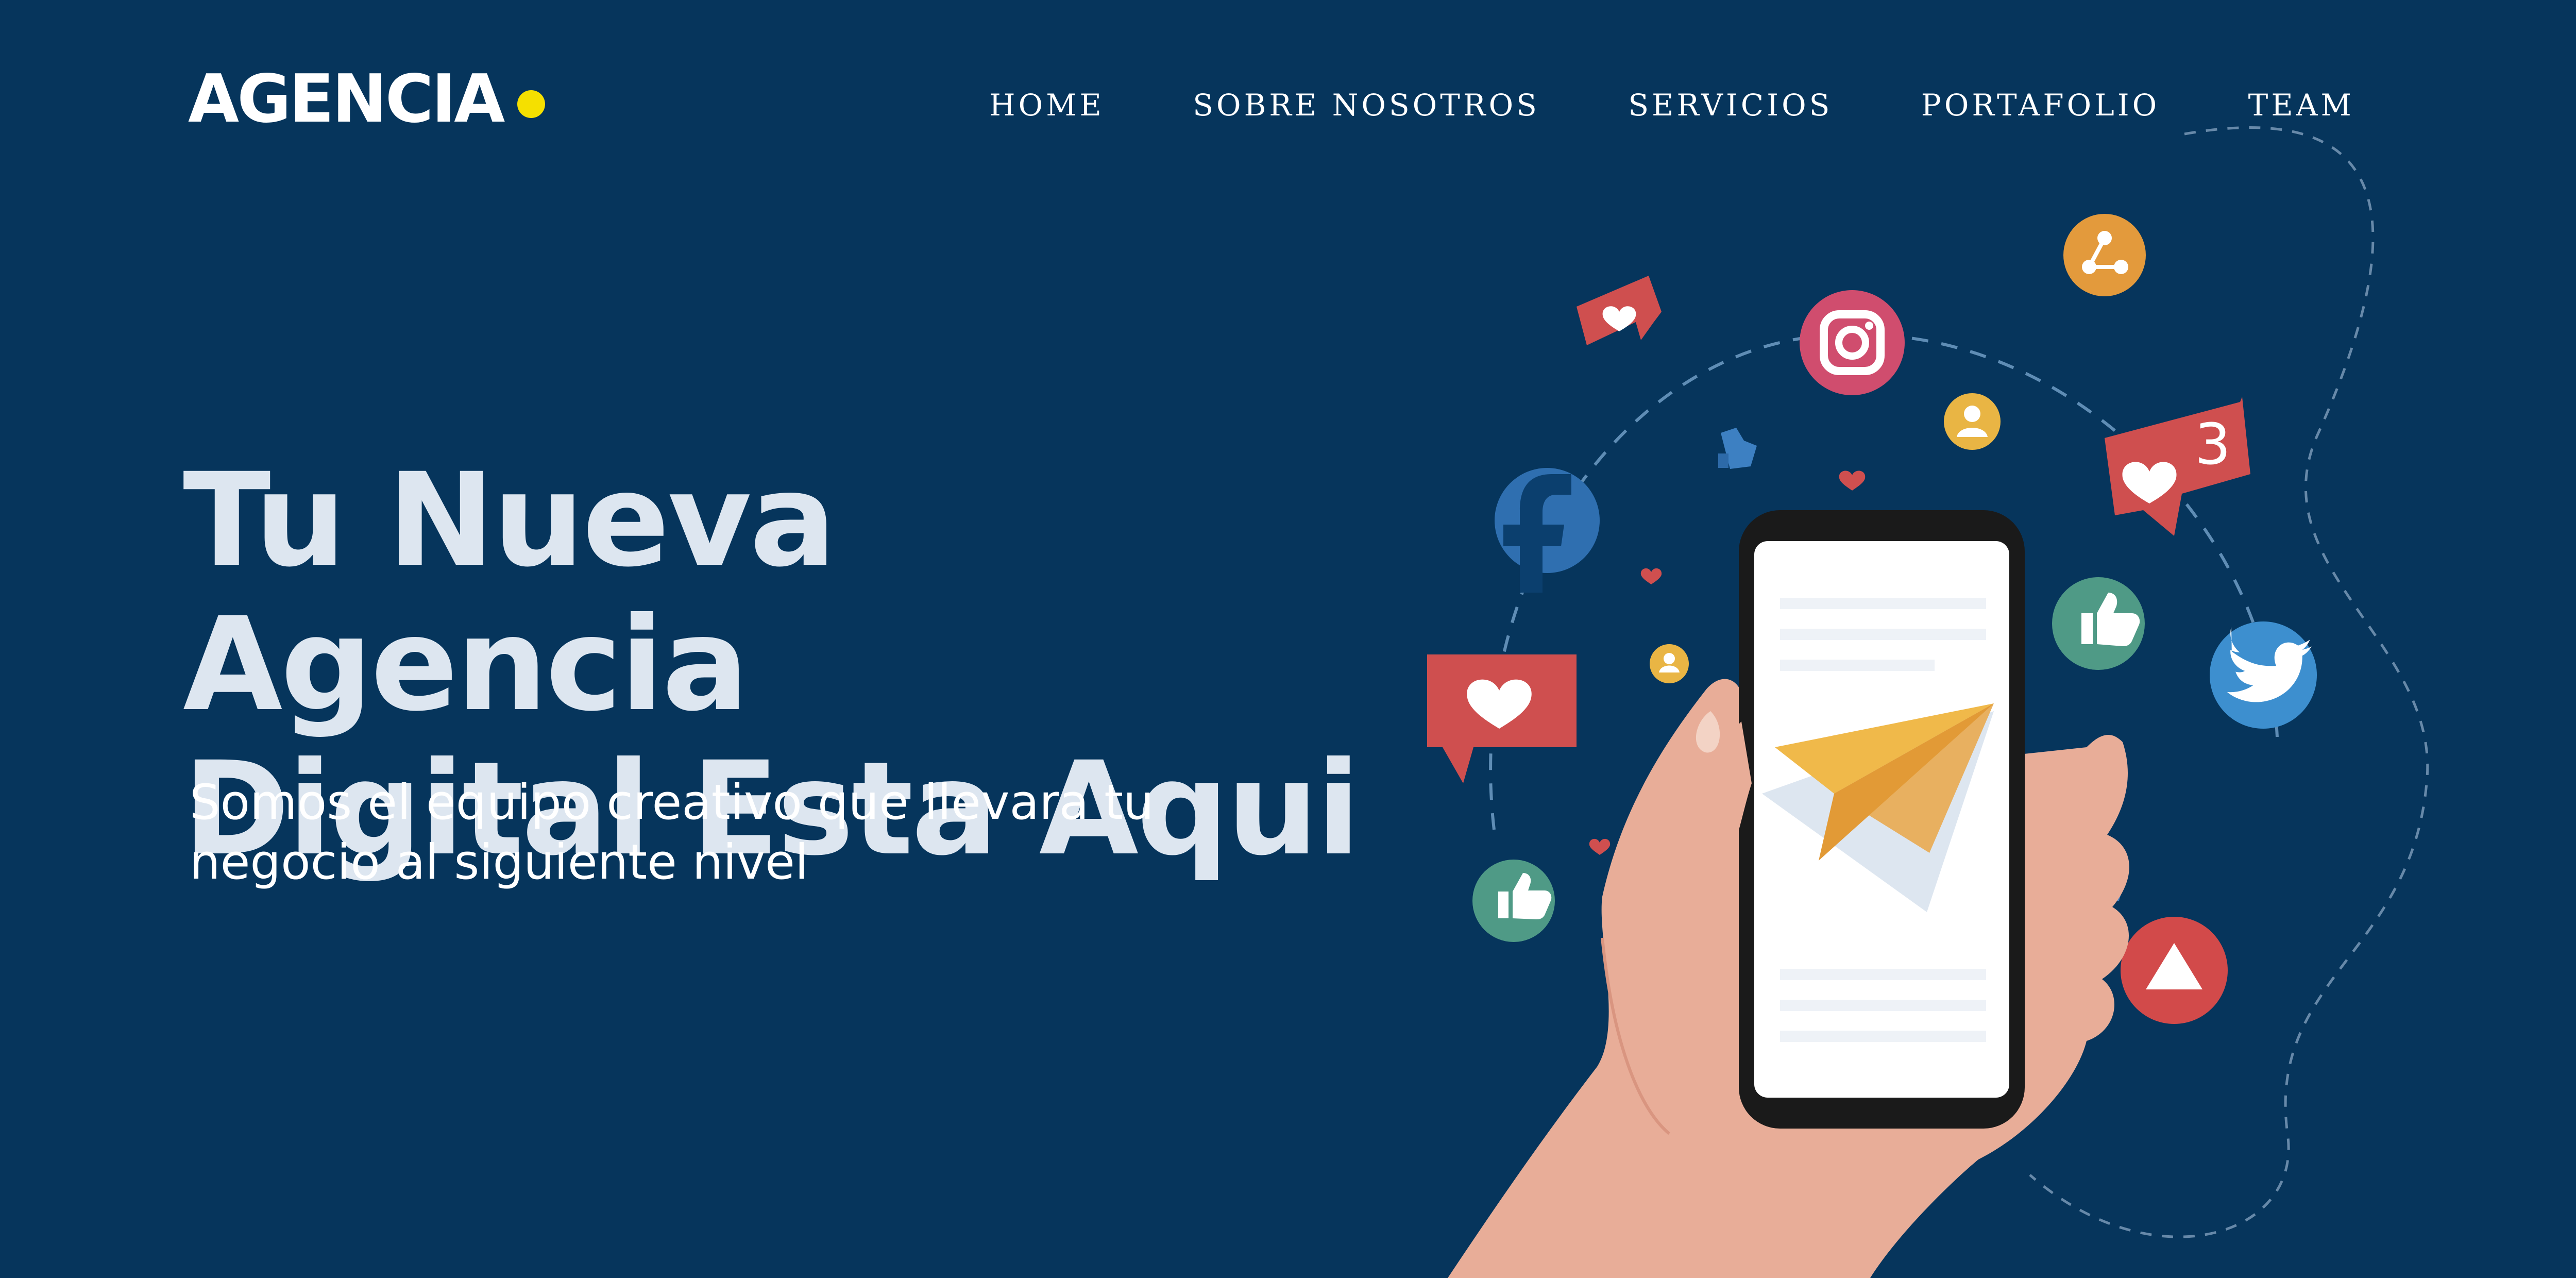 The width and height of the screenshot is (2576, 1278). Describe the element at coordinates (346, 100) in the screenshot. I see `brand-name: AGENCIA` at that location.